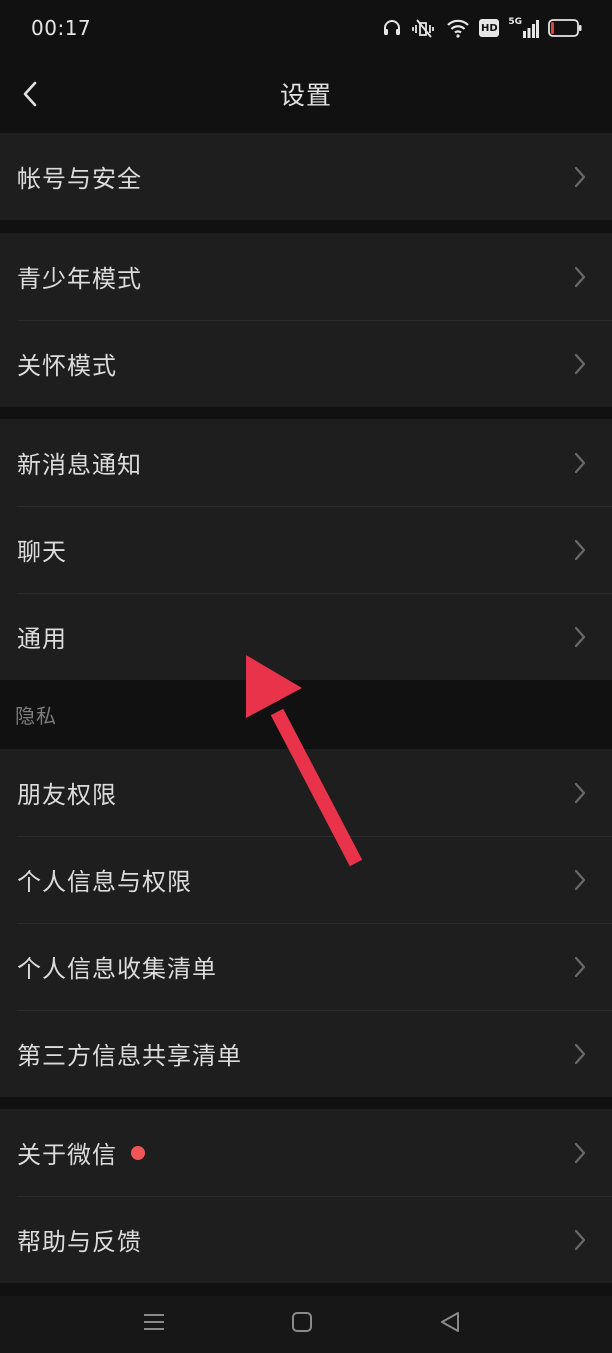 This screenshot has height=1353, width=612. I want to click on settings-group-modes: 青少年模式 关怀模式, so click(306, 320).